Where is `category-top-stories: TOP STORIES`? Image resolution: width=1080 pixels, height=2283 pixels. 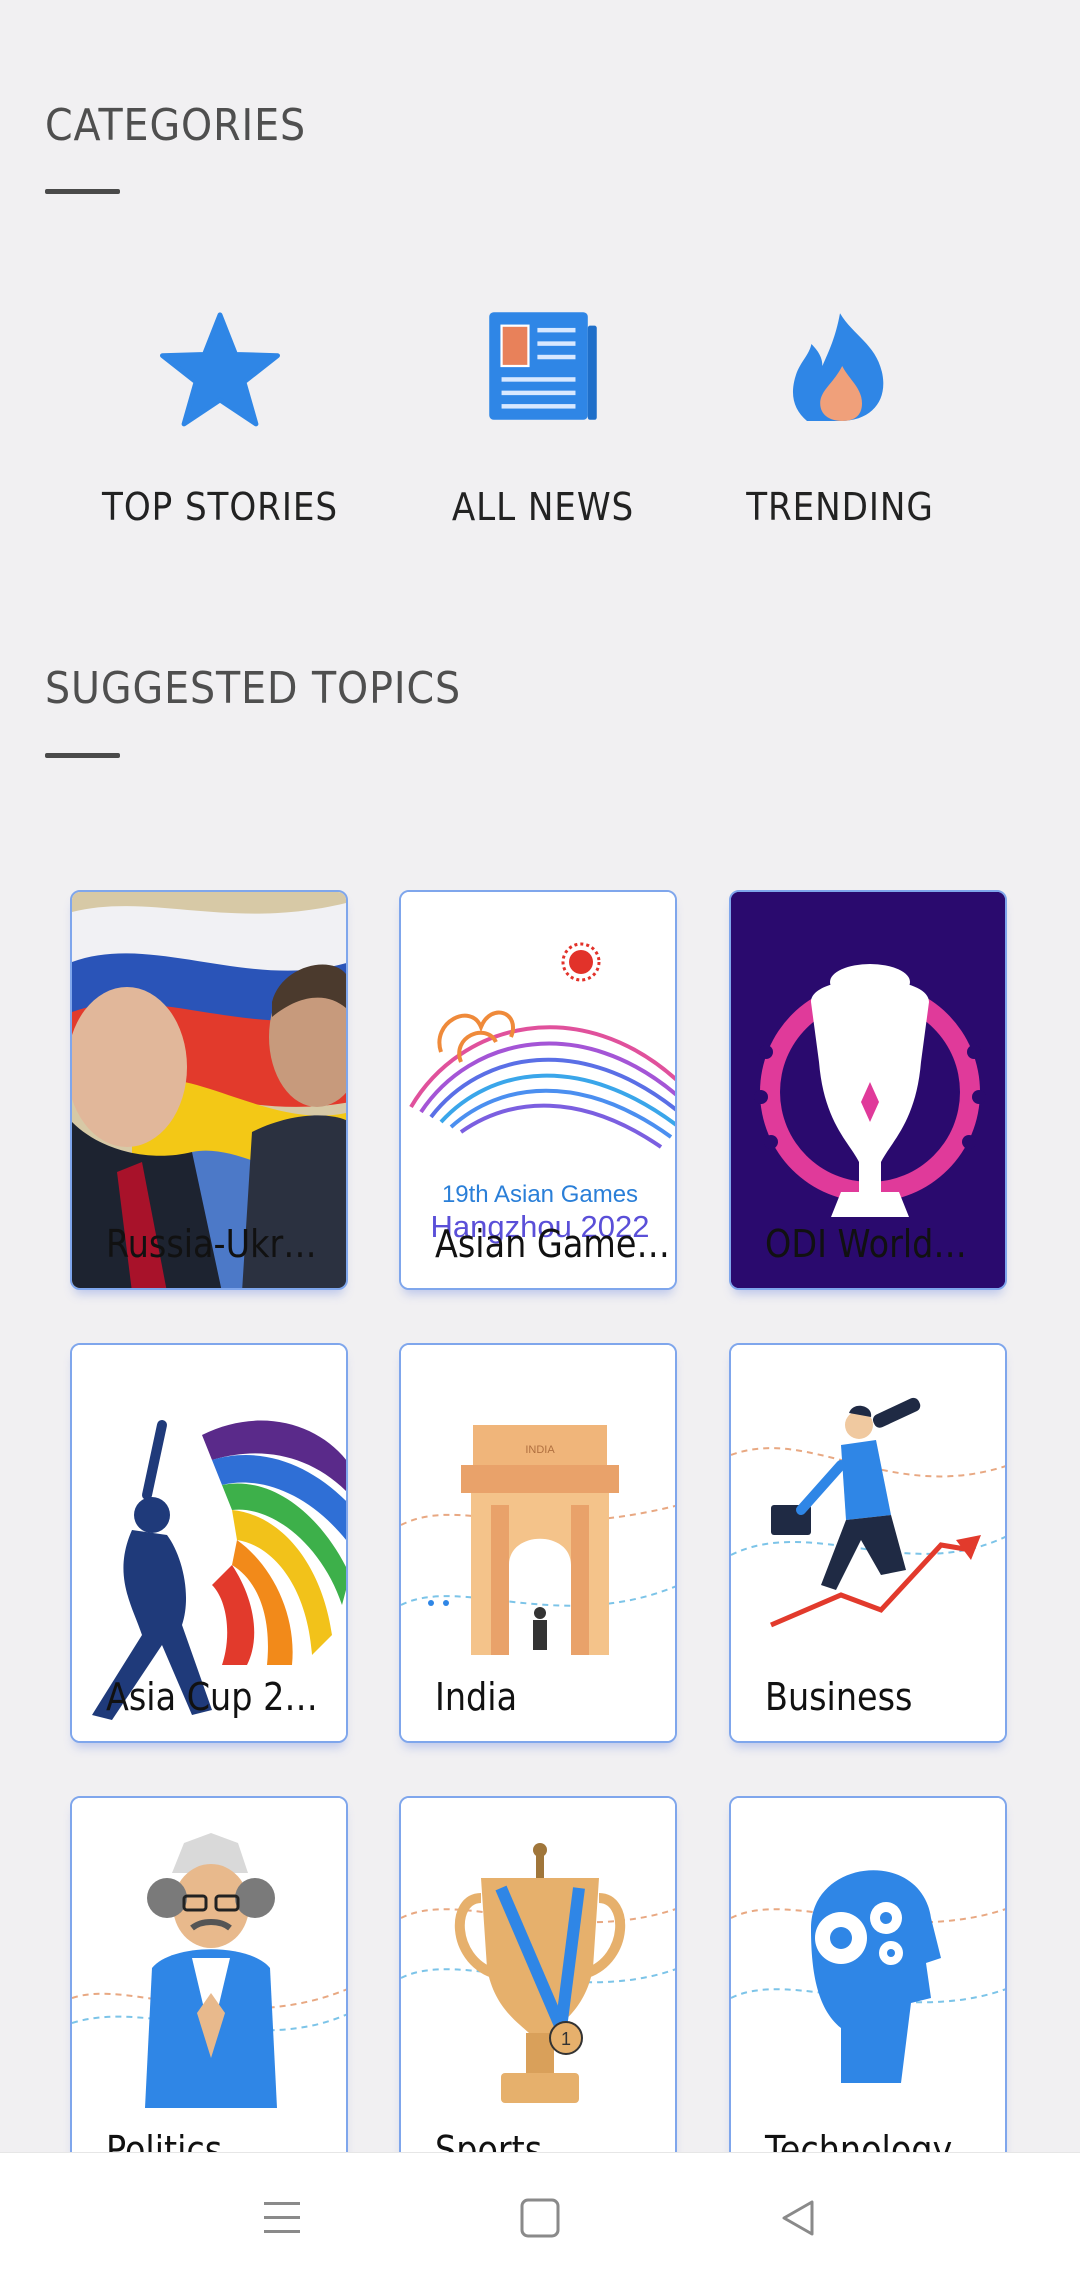 category-top-stories: TOP STORIES is located at coordinates (220, 440).